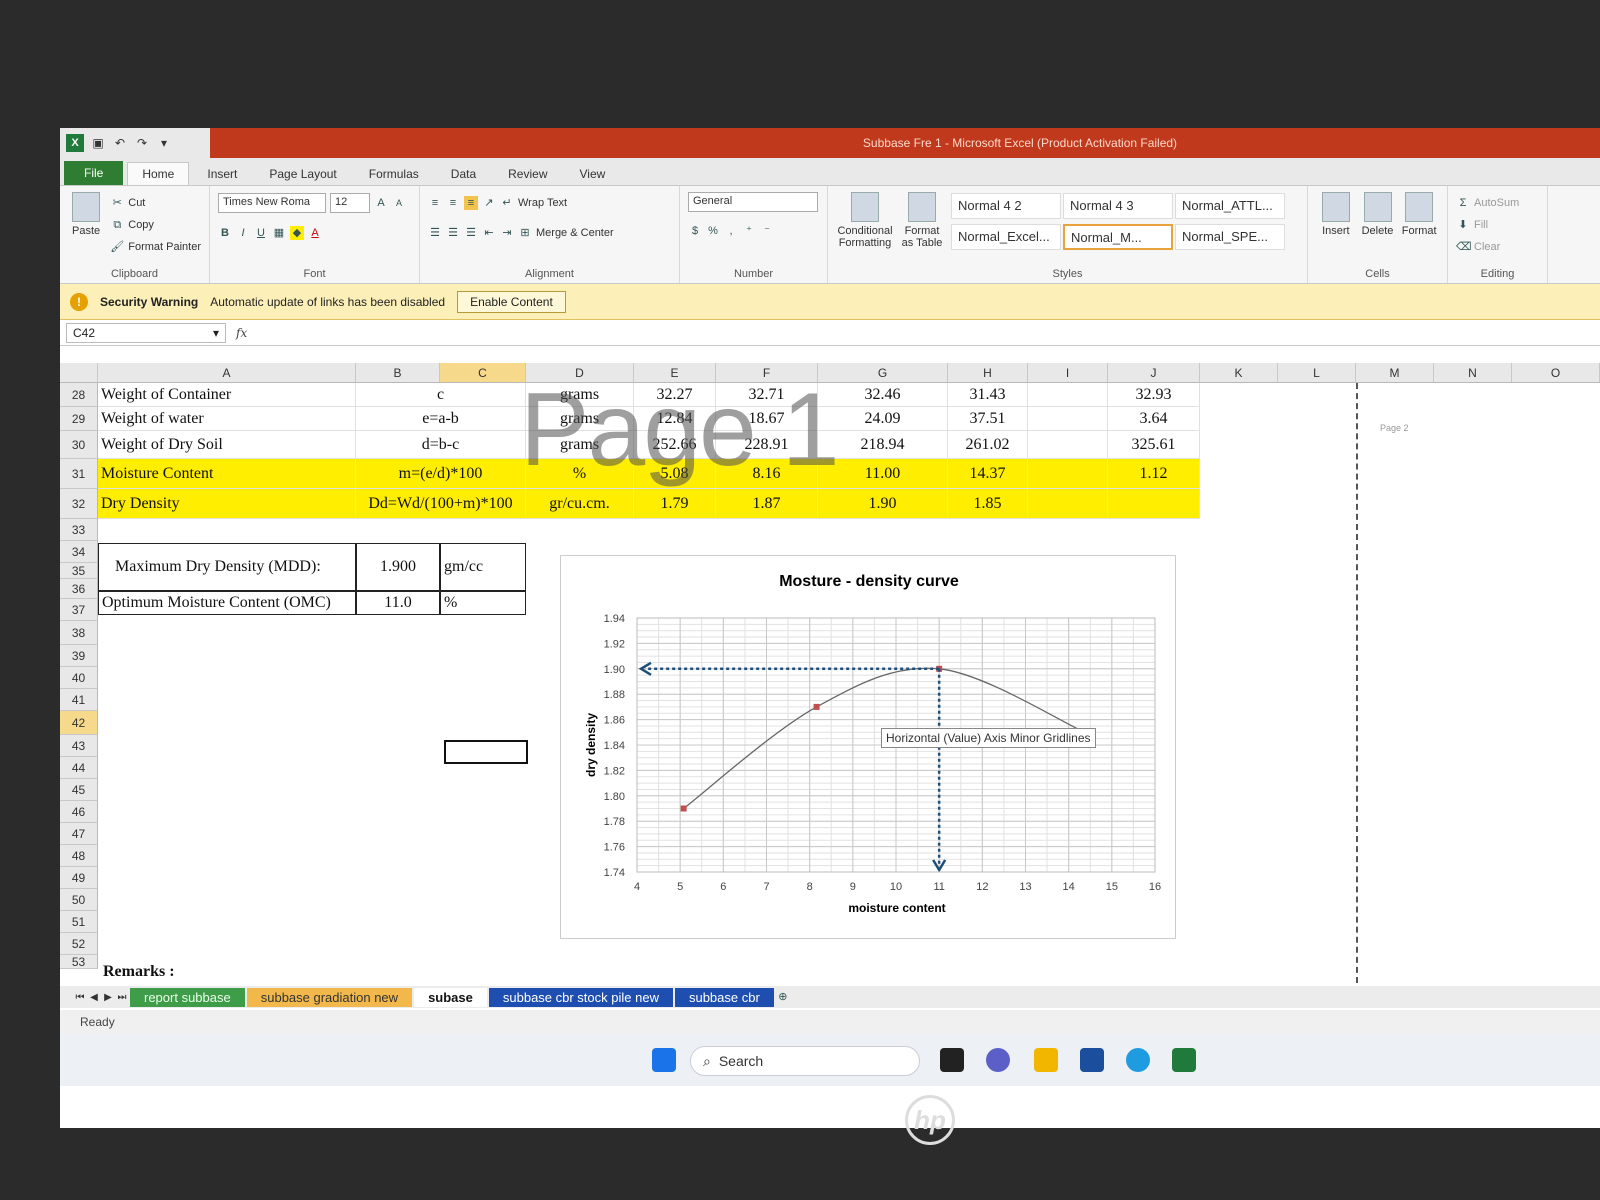  I want to click on increase-decimal-icon: ⁺, so click(749, 231).